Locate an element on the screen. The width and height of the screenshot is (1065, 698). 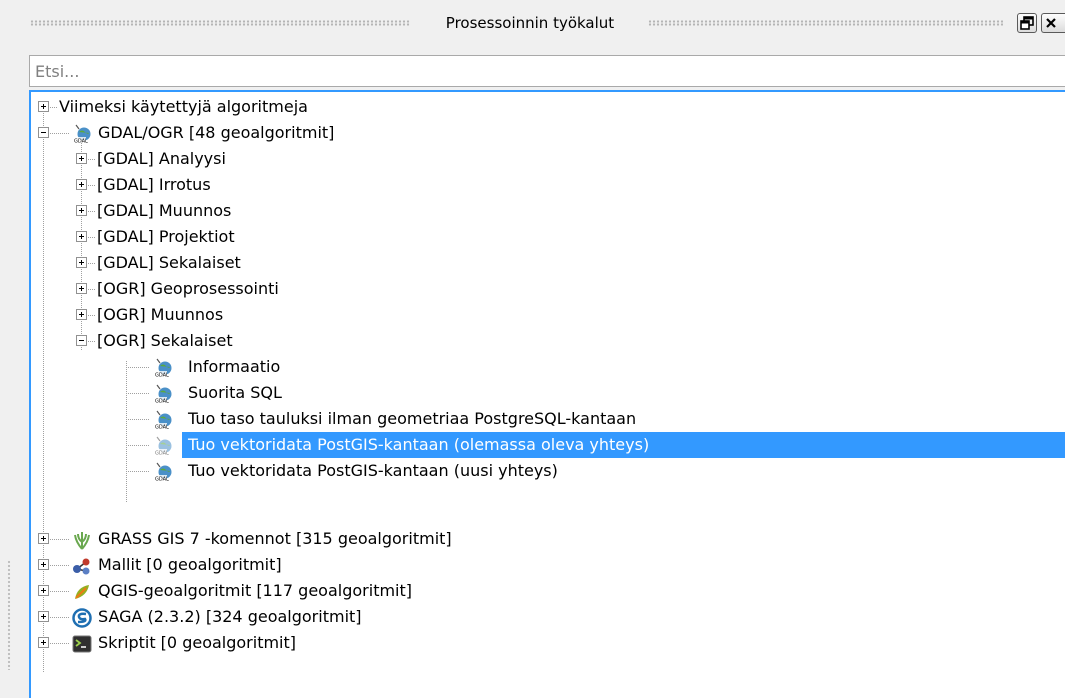
dock-title-bar: Prosessoinnin työkalut is located at coordinates (532, 23).